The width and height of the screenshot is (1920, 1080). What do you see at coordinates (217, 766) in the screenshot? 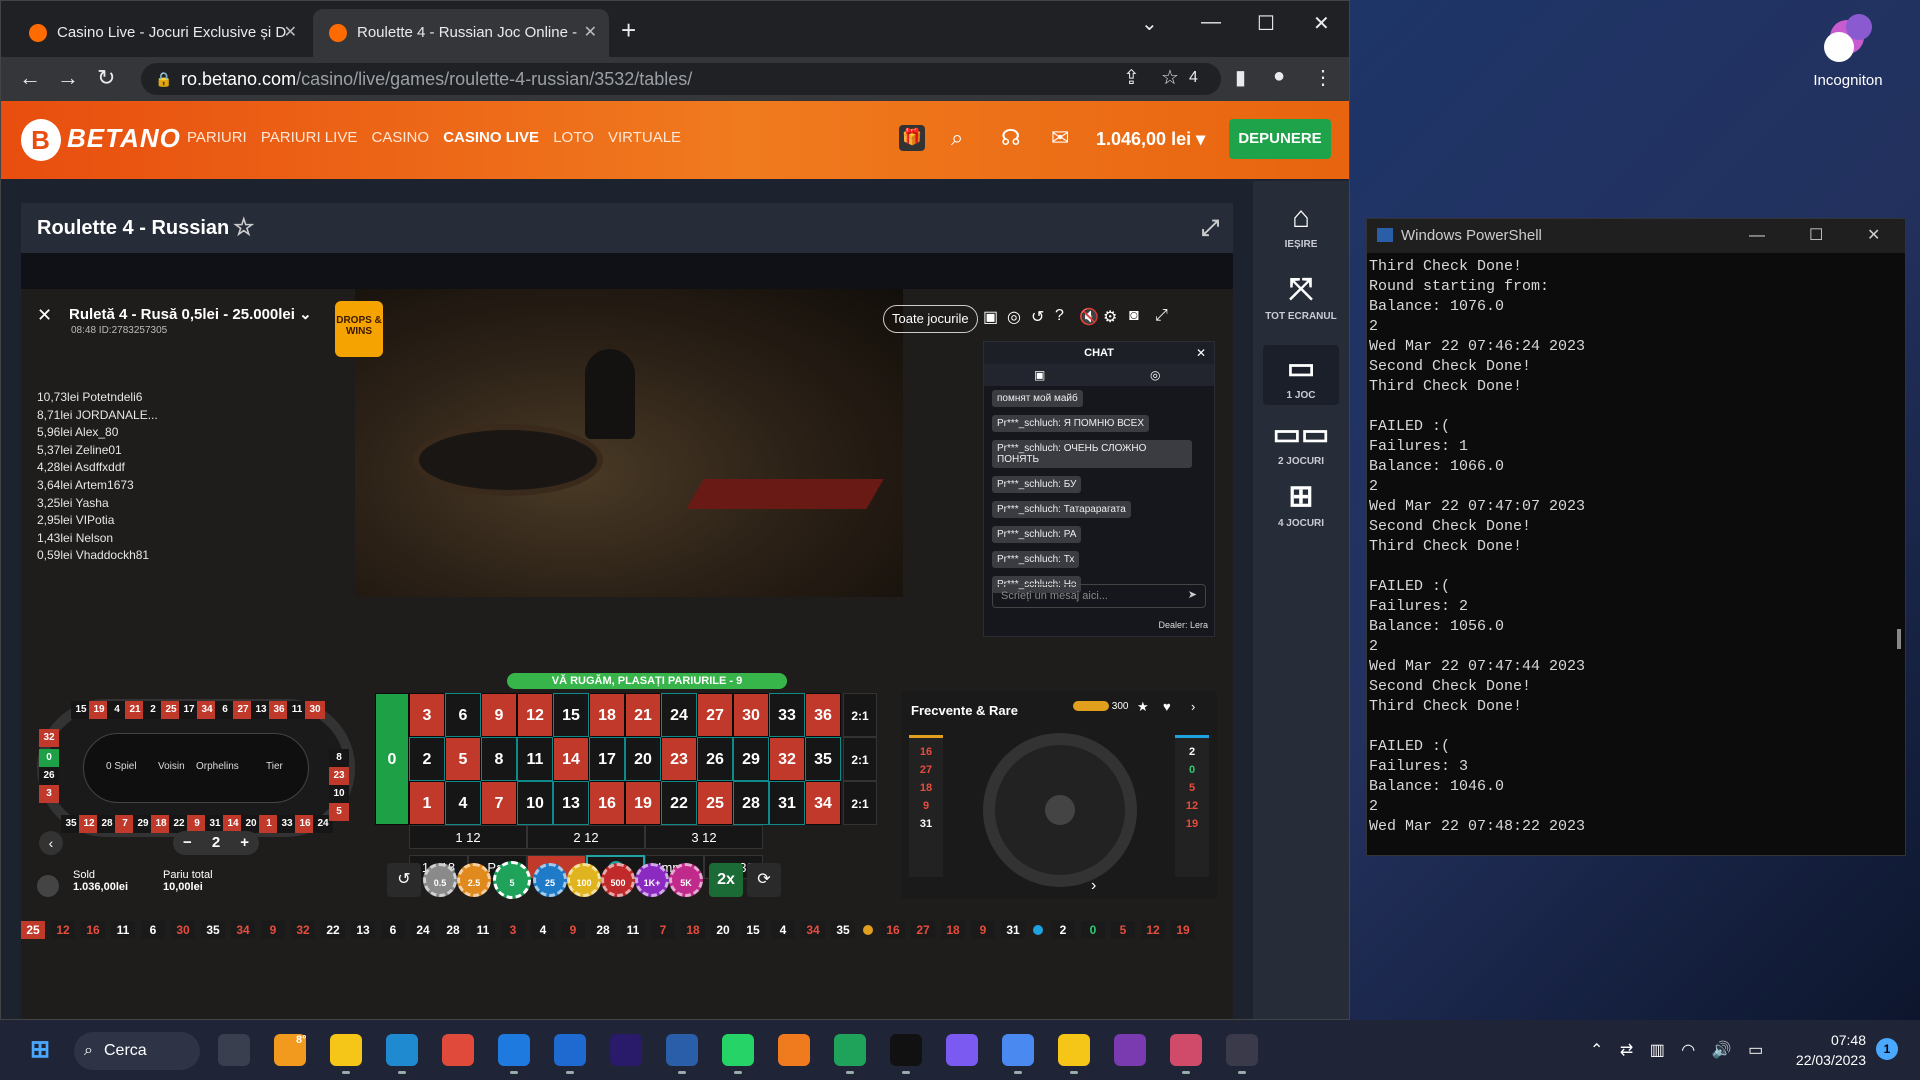
I see `race-orphelins: Orphelins` at bounding box center [217, 766].